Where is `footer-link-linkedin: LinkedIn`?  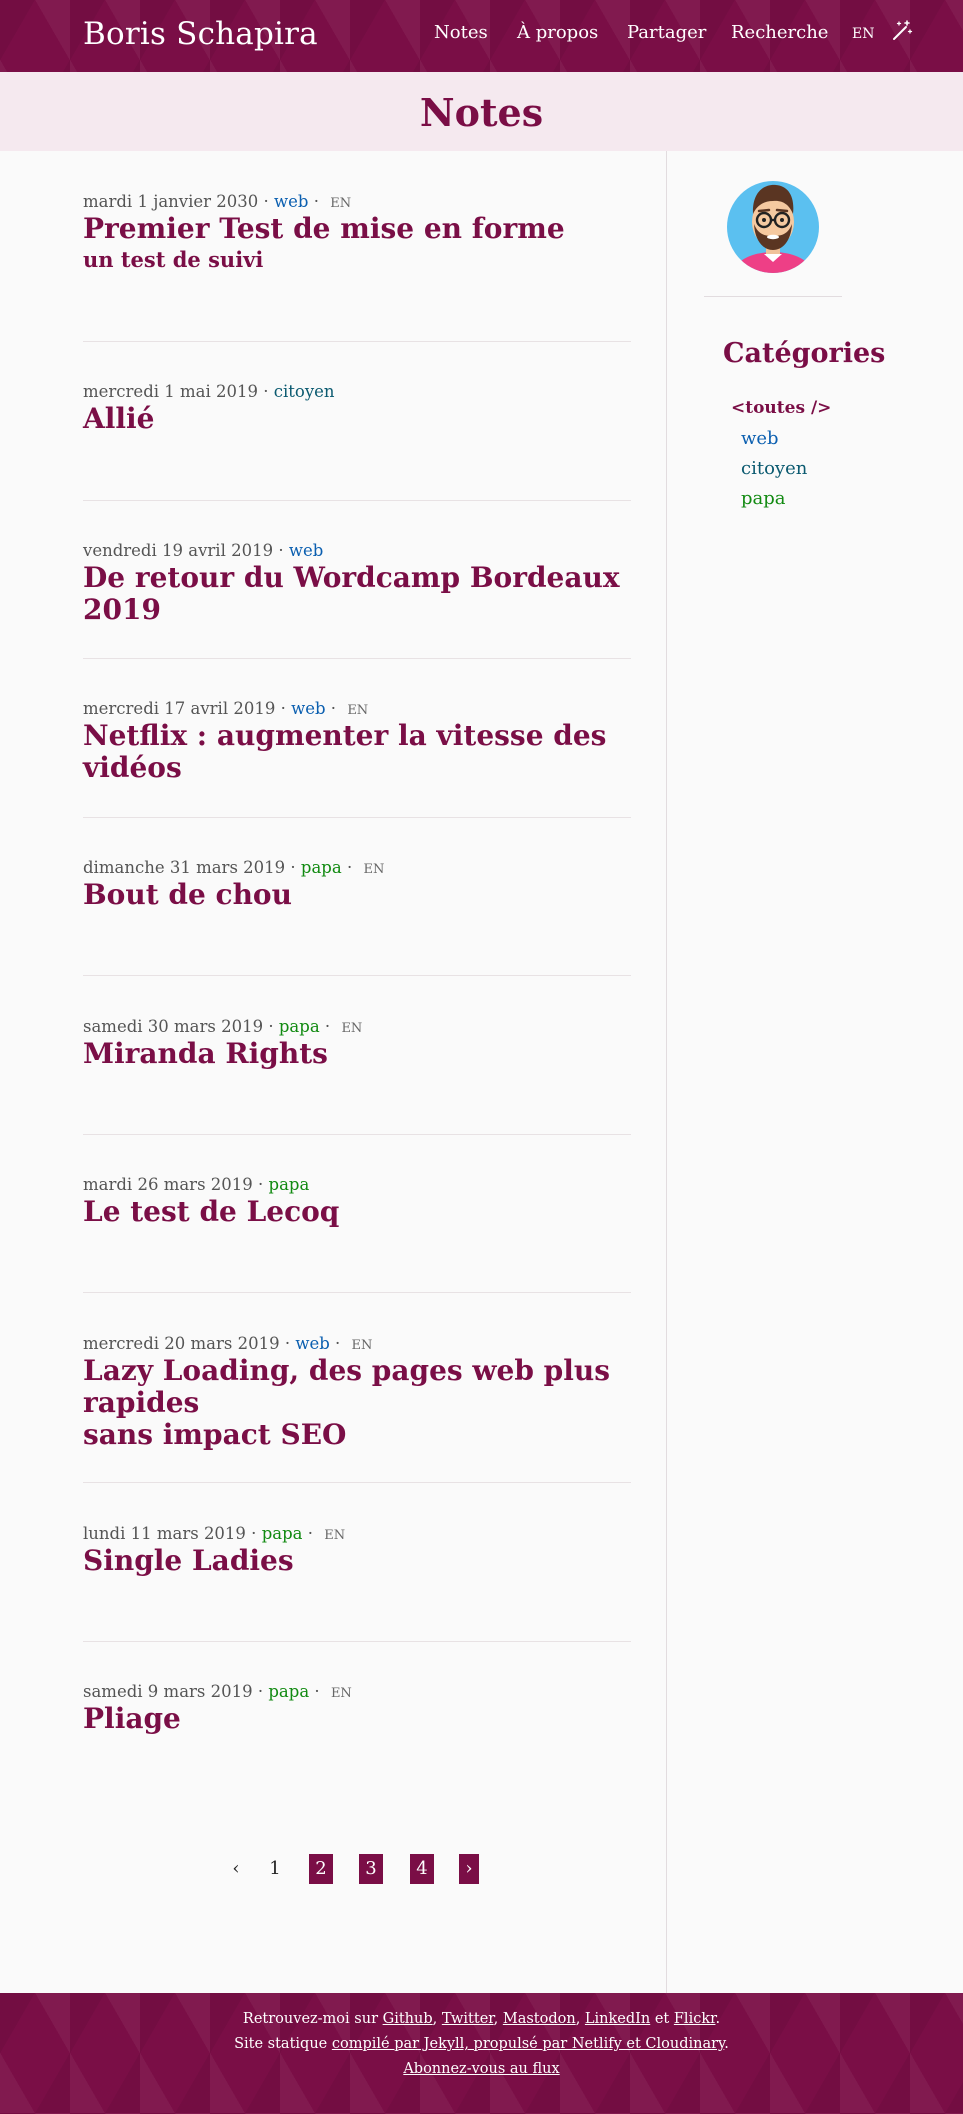
footer-link-linkedin: LinkedIn is located at coordinates (617, 2019).